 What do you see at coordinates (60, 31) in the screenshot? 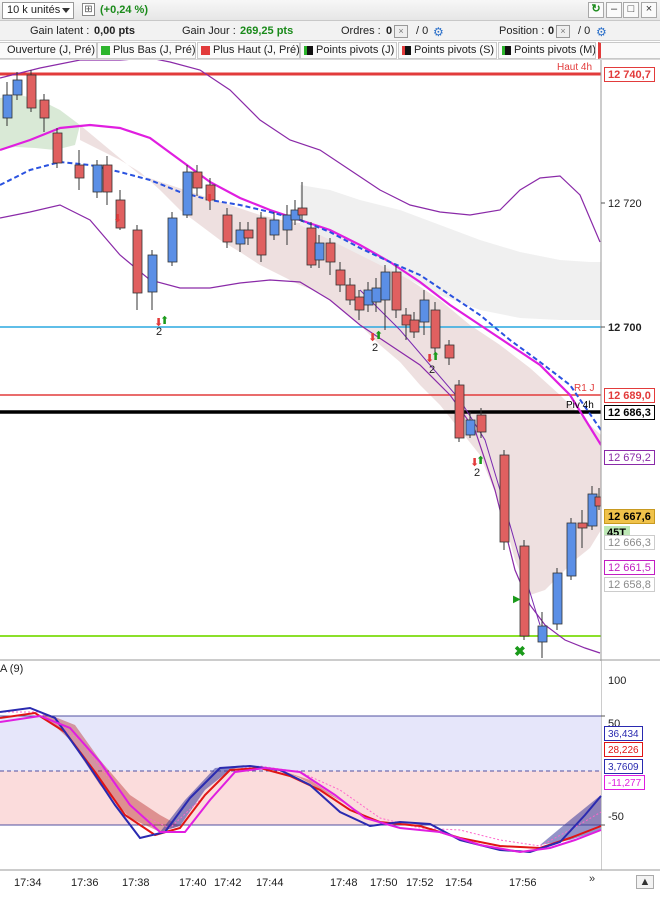
I see `latent-gain-label: Gain latent :` at bounding box center [60, 31].